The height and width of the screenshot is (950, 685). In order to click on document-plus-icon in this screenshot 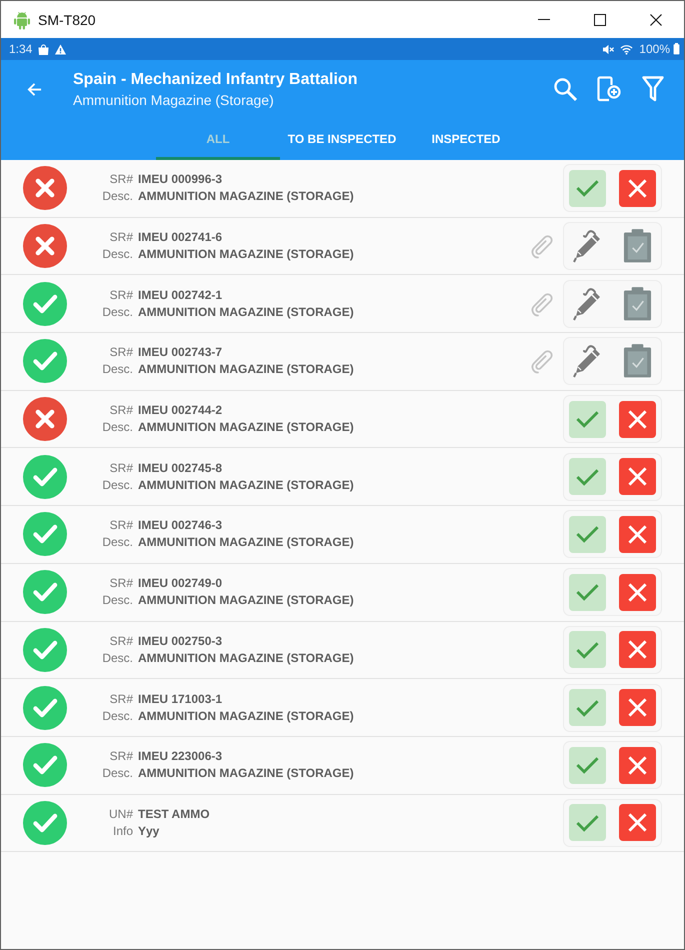, I will do `click(609, 89)`.